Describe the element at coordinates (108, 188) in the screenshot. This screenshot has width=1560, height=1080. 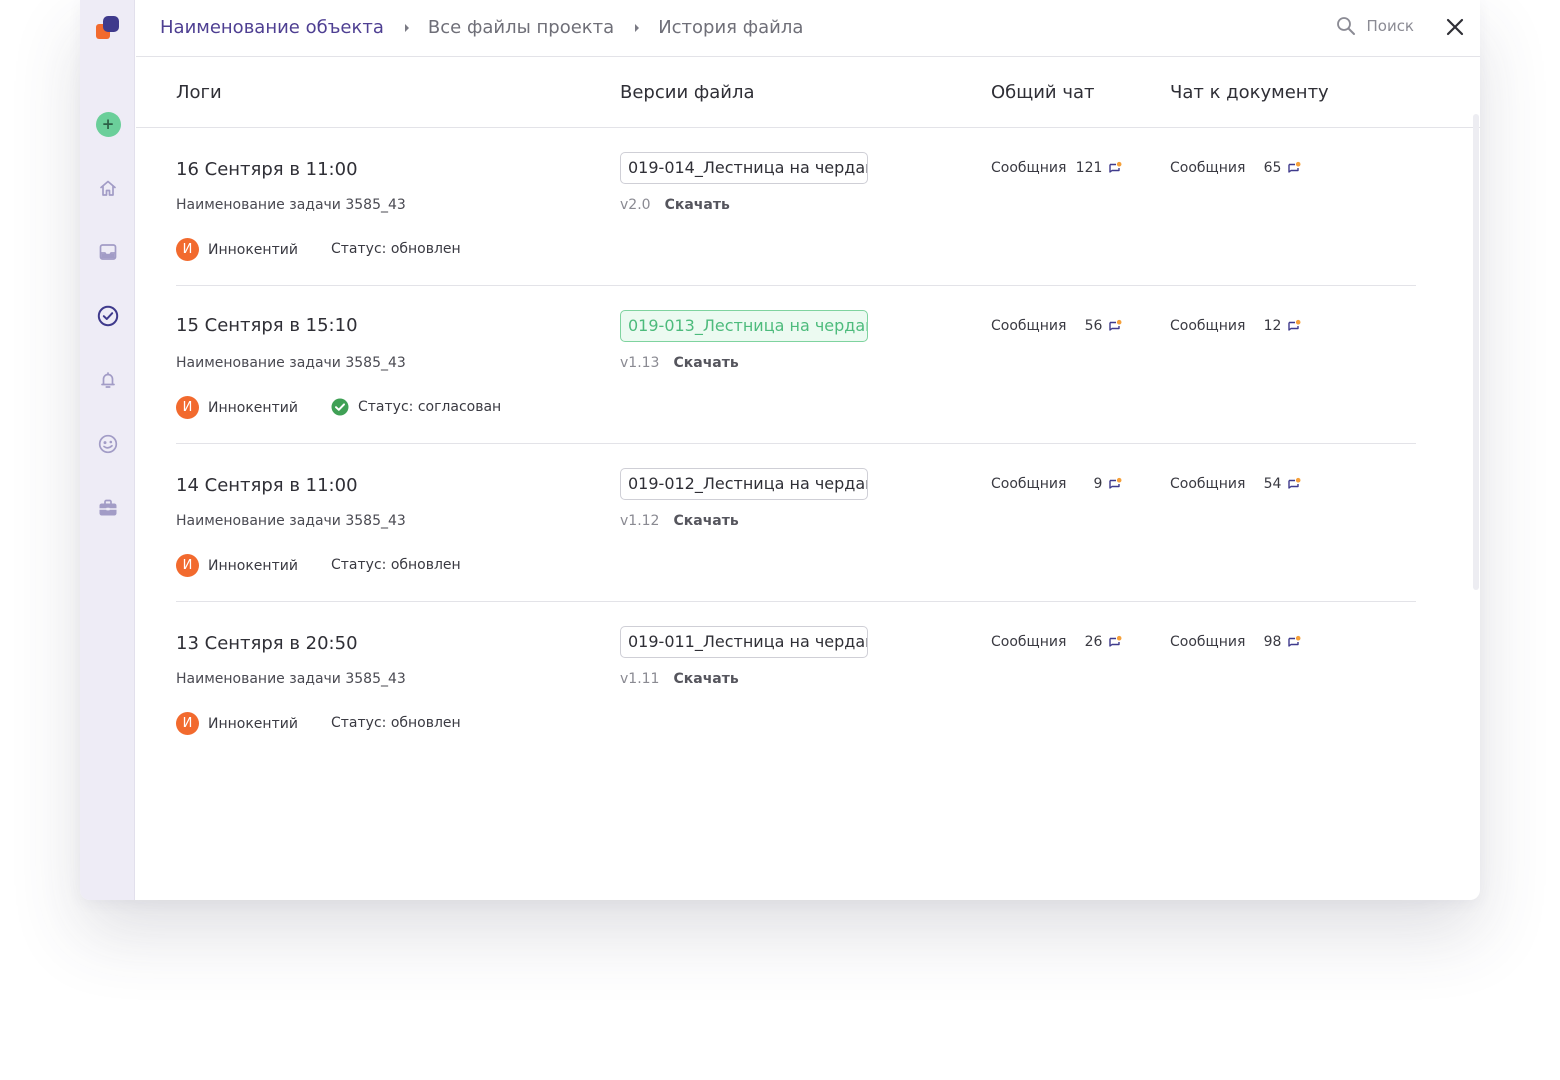
I see `sidebar-item-home` at that location.